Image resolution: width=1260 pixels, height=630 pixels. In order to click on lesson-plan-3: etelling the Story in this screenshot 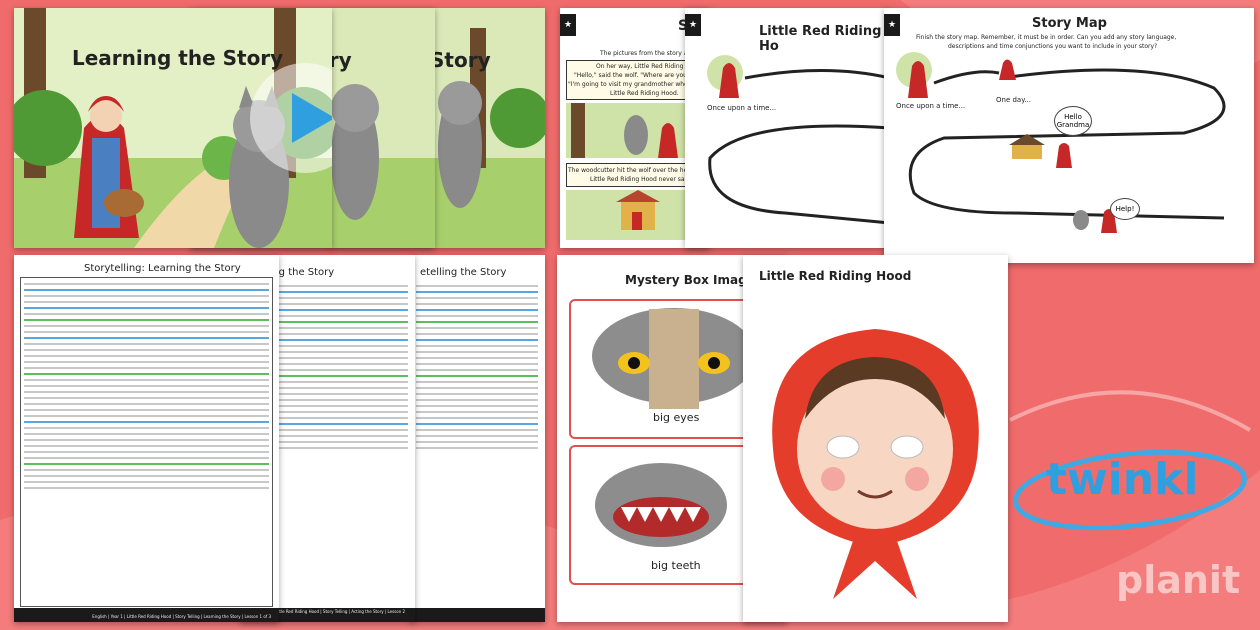, I will do `click(477, 438)`.